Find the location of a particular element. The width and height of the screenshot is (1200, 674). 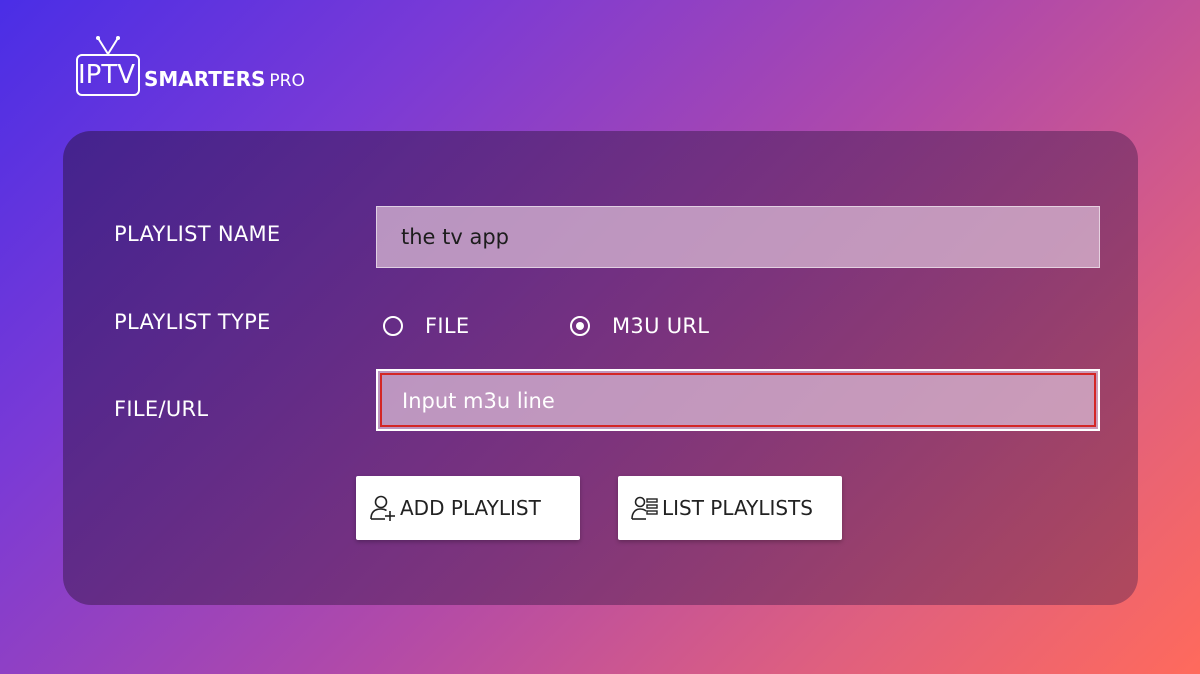

tv-antenna-icon is located at coordinates (108, 45).